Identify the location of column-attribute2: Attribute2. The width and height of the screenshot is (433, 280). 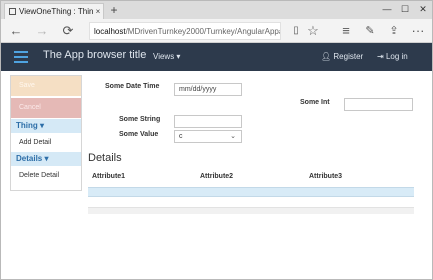
(216, 176).